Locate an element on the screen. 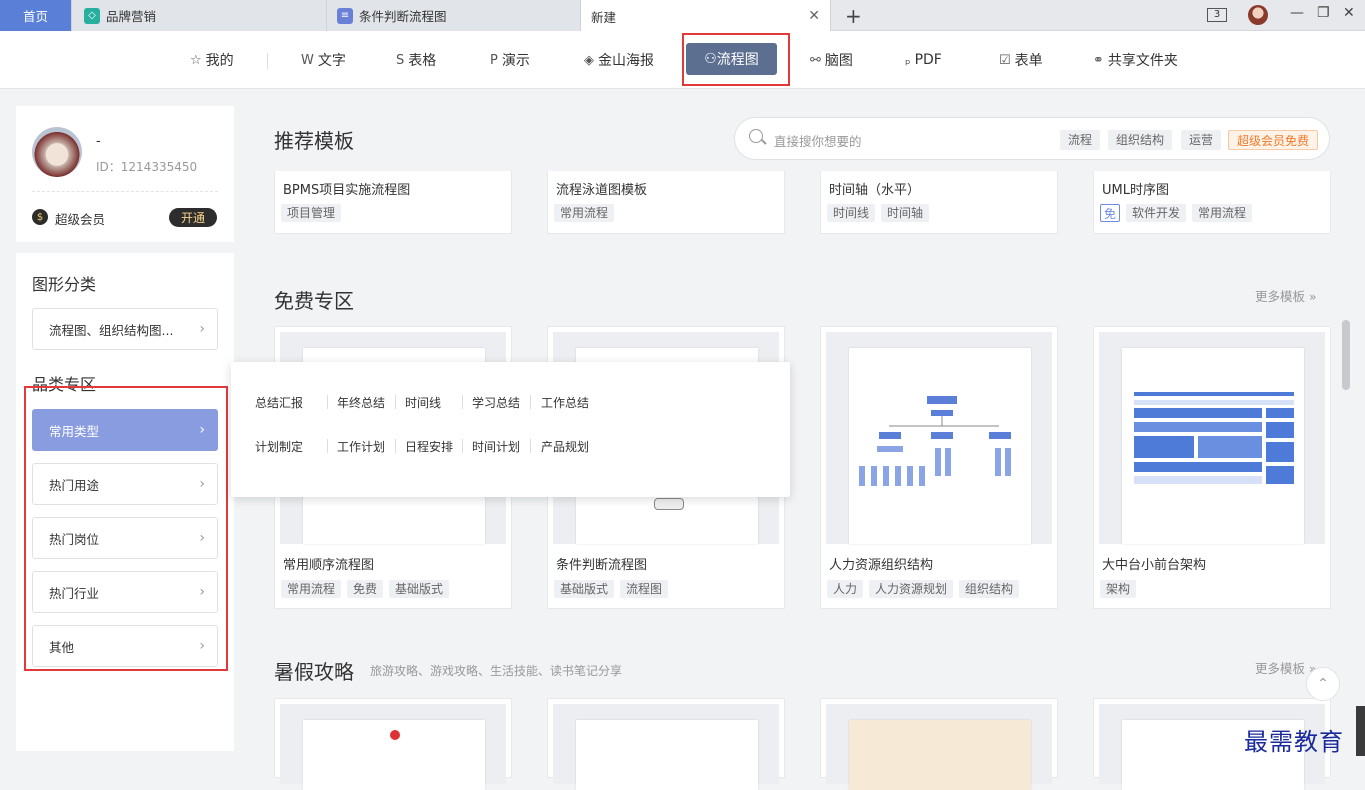 The image size is (1365, 790). close-window-icon: ✕ is located at coordinates (1349, 13).